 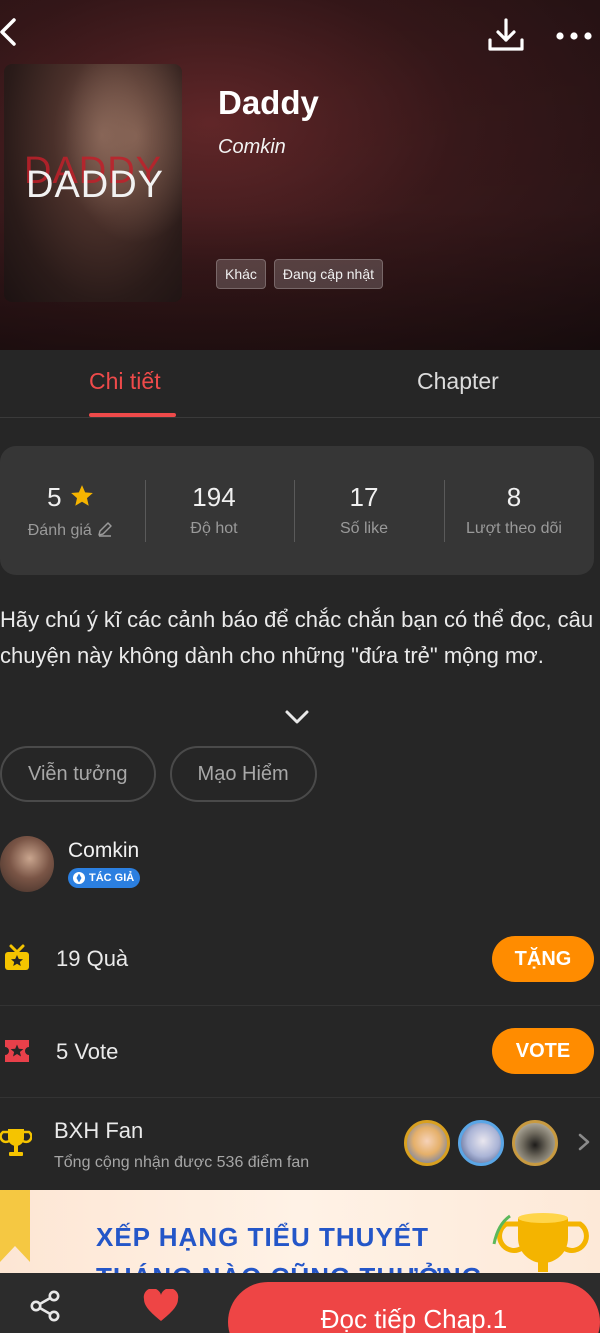 What do you see at coordinates (79, 878) in the screenshot?
I see `author-badge-icon` at bounding box center [79, 878].